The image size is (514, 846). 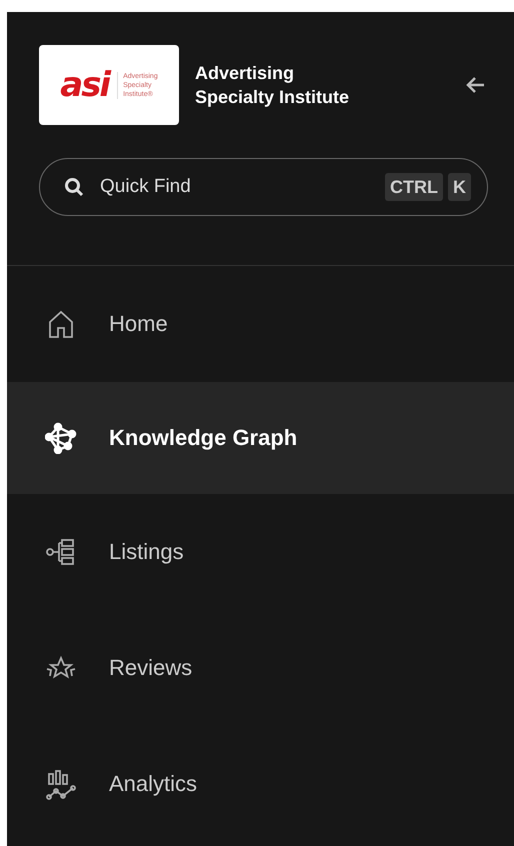 I want to click on network-graph-icon, so click(x=61, y=438).